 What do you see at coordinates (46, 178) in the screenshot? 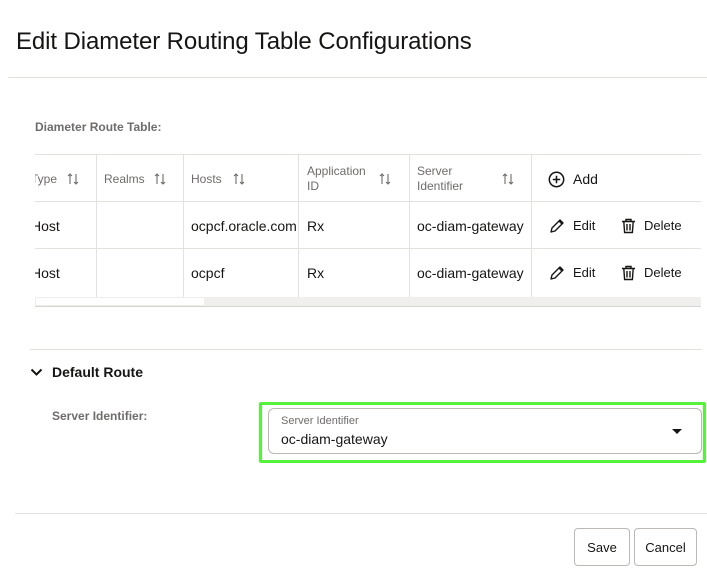
I see `column-header-label: Type` at bounding box center [46, 178].